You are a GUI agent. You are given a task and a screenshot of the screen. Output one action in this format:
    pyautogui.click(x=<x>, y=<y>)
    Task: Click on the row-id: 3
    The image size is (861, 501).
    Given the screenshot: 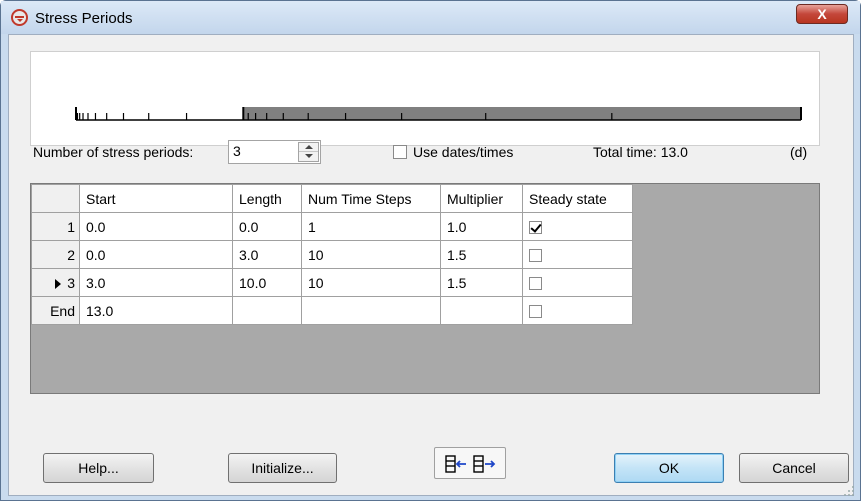 What is the action you would take?
    pyautogui.click(x=71, y=282)
    